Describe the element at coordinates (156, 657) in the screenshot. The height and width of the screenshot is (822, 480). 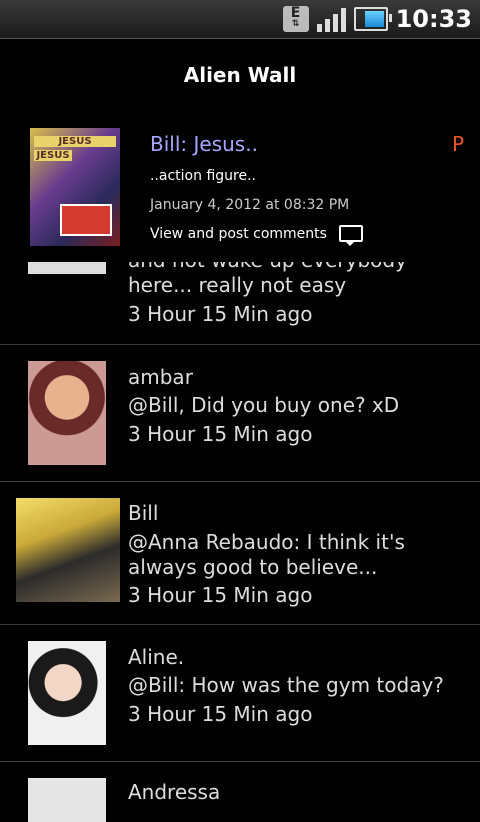
I see `comment-author: Aline.` at that location.